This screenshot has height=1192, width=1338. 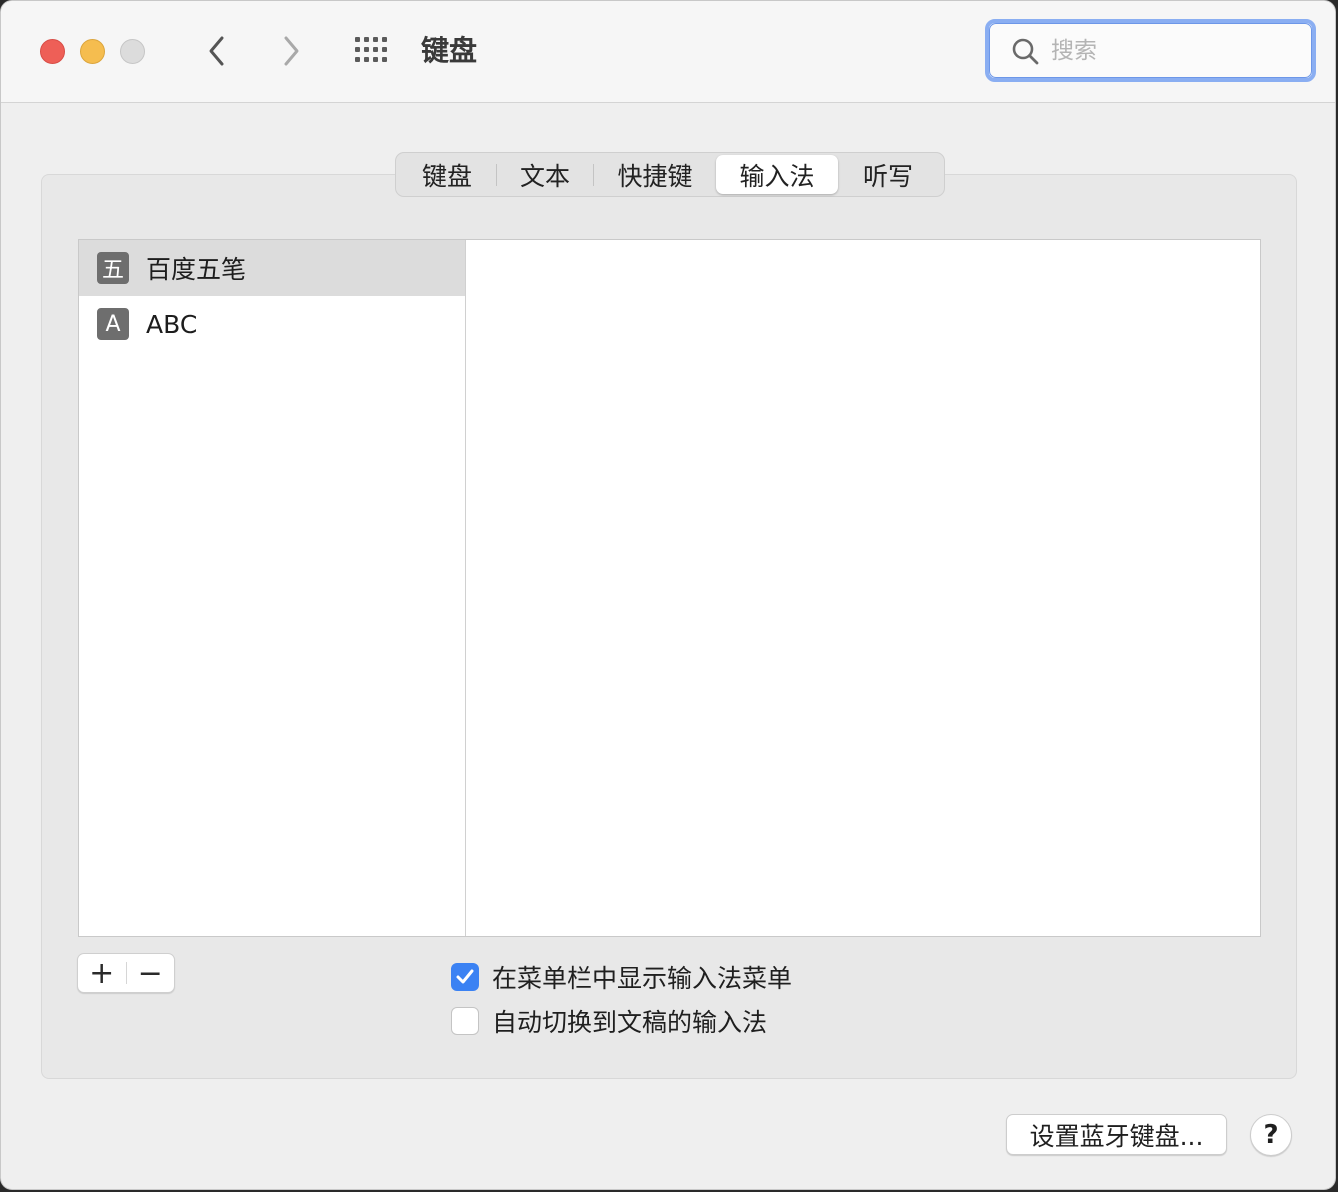 What do you see at coordinates (447, 174) in the screenshot?
I see `tab-keyboard: 键盘` at bounding box center [447, 174].